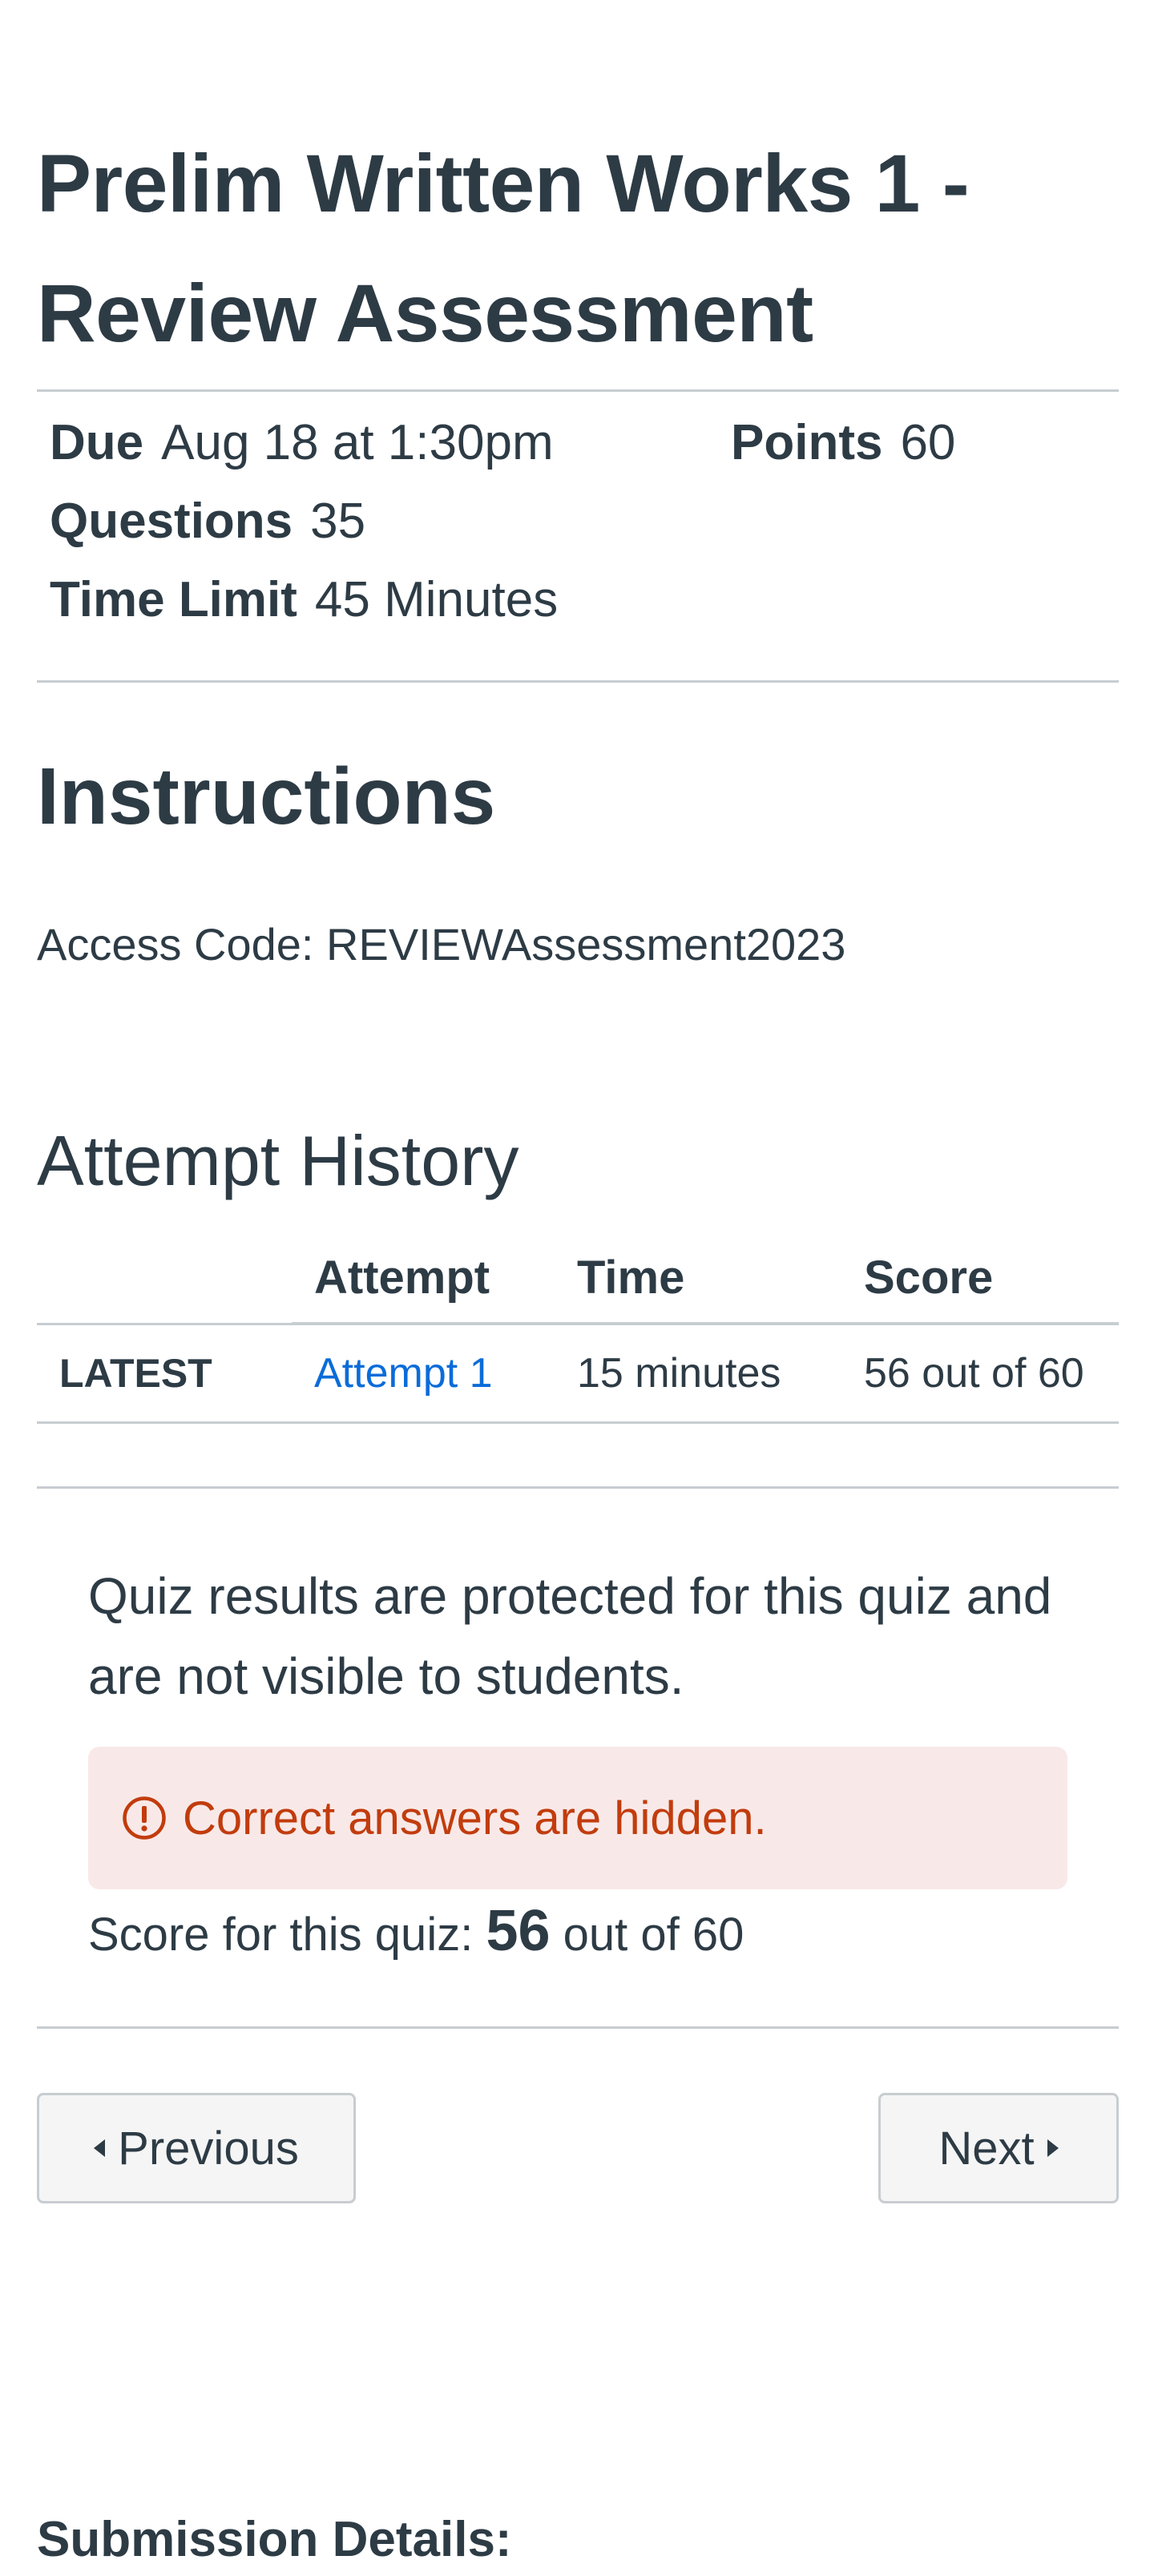  What do you see at coordinates (475, 1818) in the screenshot?
I see `alert-text: Correct answers are hidden.` at bounding box center [475, 1818].